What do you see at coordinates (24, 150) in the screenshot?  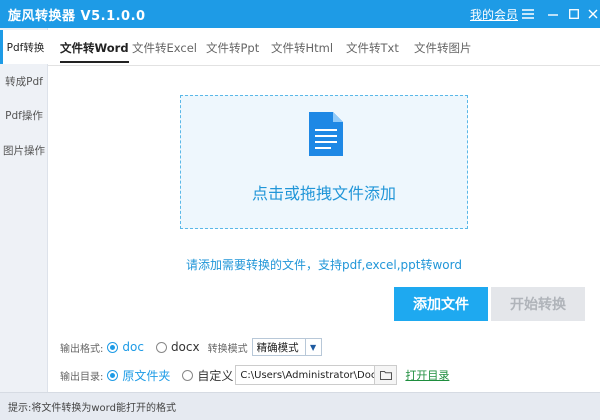 I see `sidebar-item-image-operations: 图片操作` at bounding box center [24, 150].